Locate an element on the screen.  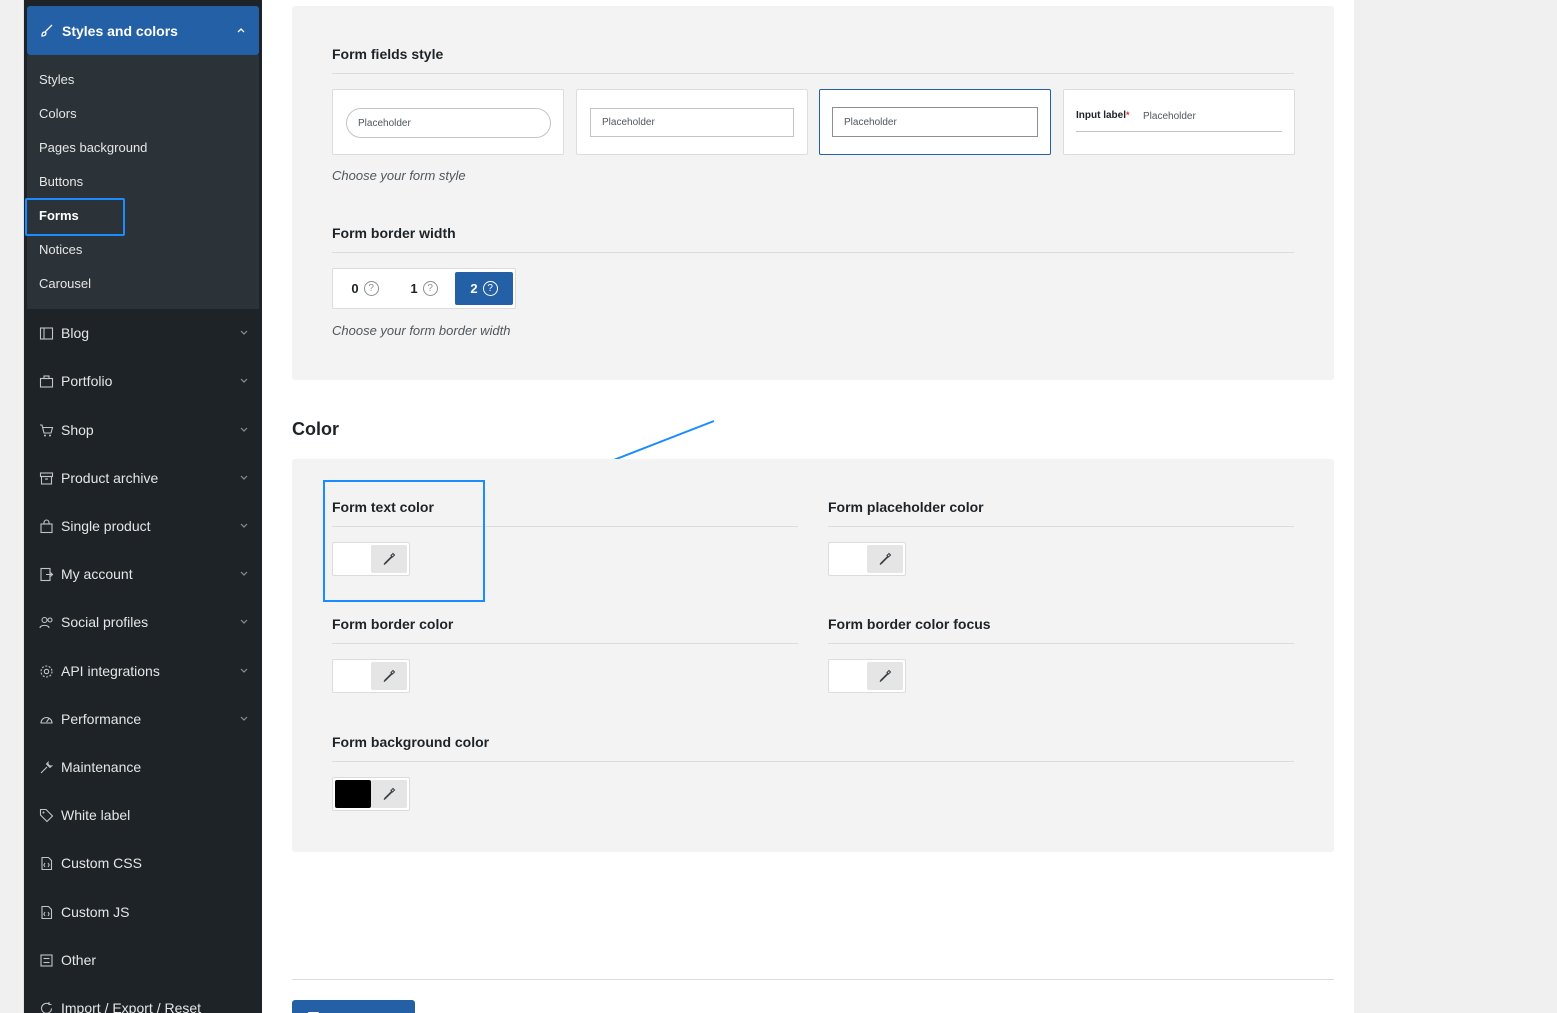
sidebar-item-white-label: White label is located at coordinates (144, 815).